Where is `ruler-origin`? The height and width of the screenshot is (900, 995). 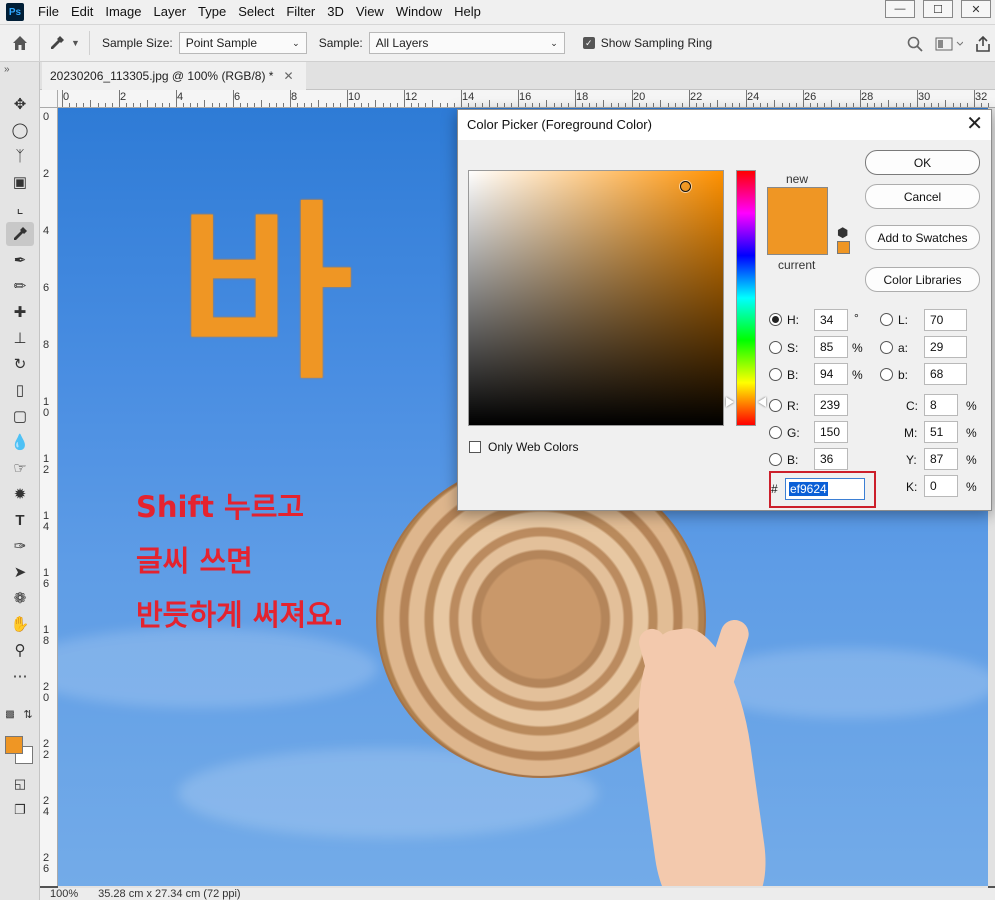 ruler-origin is located at coordinates (49, 99).